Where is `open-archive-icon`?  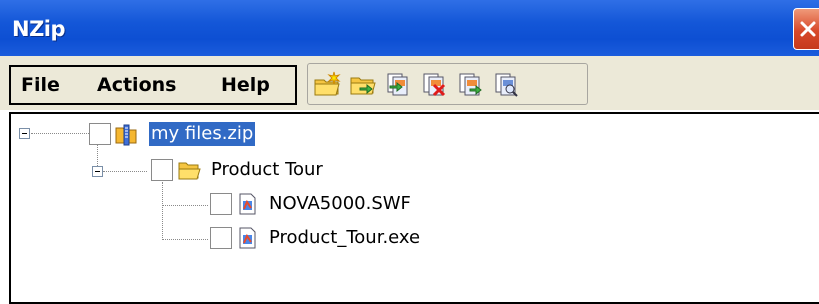
open-archive-icon is located at coordinates (363, 86).